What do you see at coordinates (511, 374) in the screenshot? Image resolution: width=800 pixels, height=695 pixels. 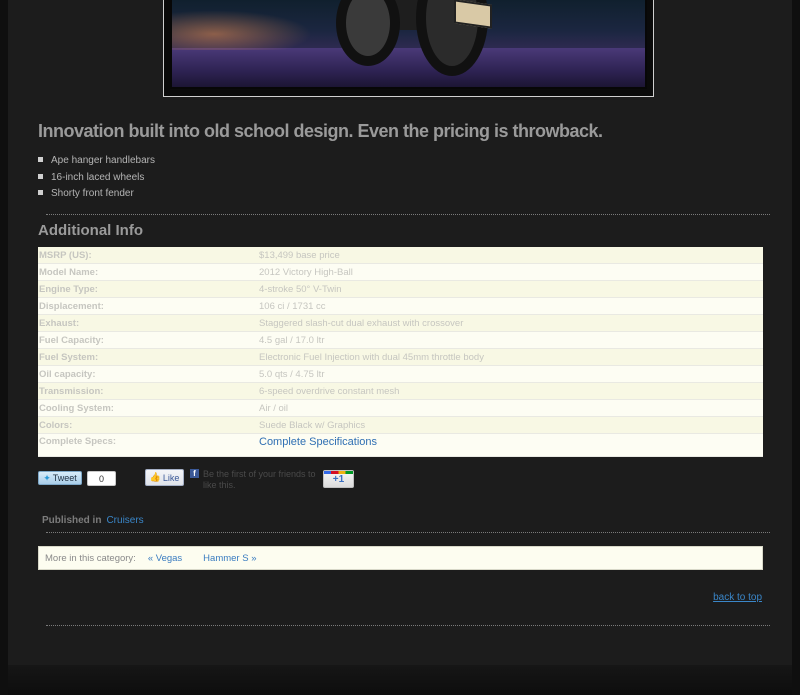 I see `spec-value: 5.0 qts / 4.75 ltr` at bounding box center [511, 374].